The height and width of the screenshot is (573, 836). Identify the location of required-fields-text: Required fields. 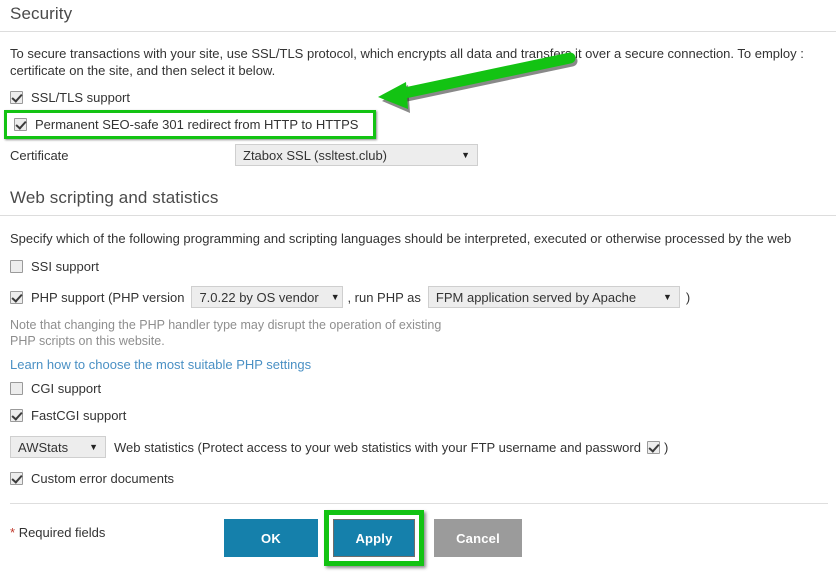
(62, 532).